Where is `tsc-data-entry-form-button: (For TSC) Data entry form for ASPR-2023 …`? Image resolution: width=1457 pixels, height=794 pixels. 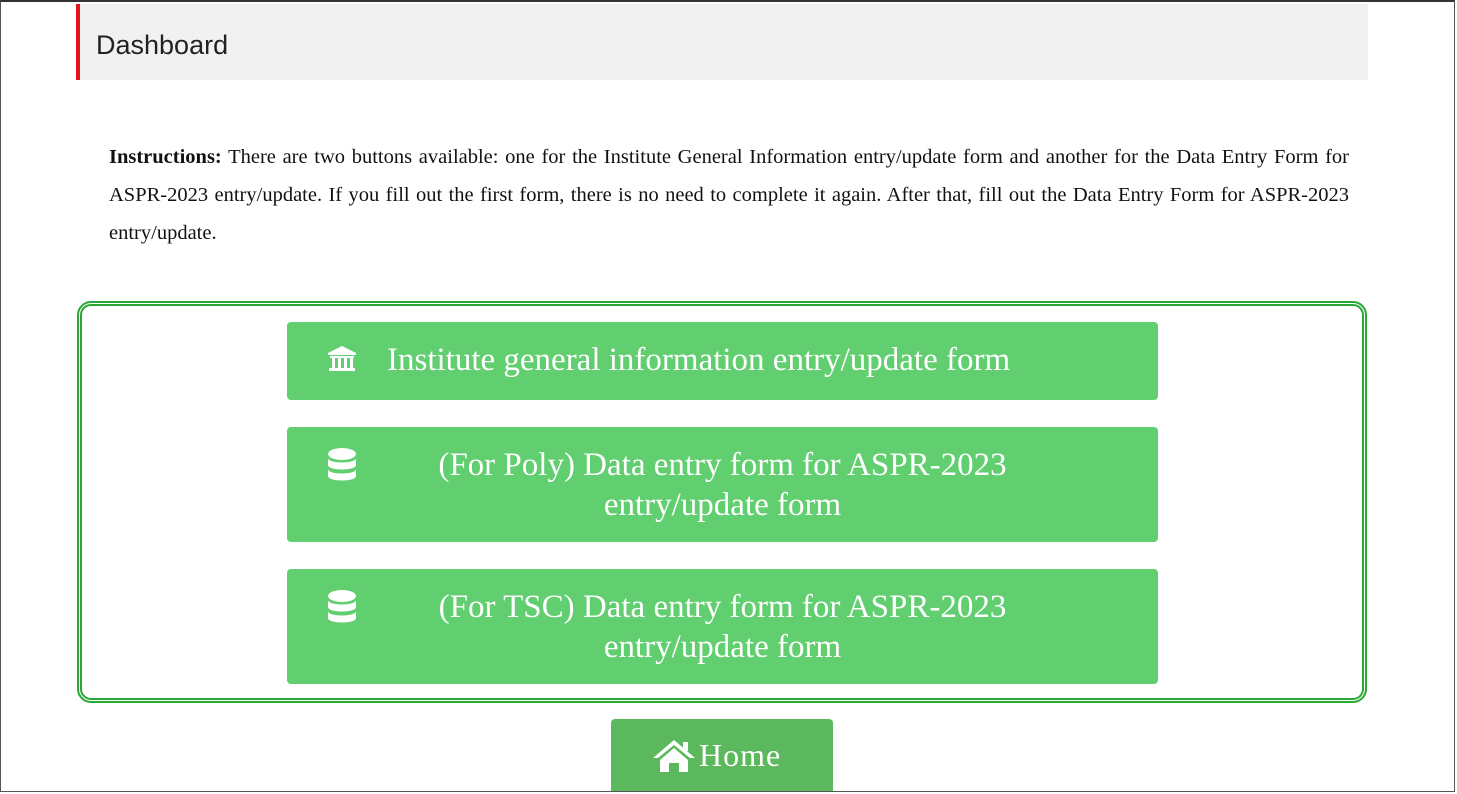 tsc-data-entry-form-button: (For TSC) Data entry form for ASPR-2023 … is located at coordinates (722, 626).